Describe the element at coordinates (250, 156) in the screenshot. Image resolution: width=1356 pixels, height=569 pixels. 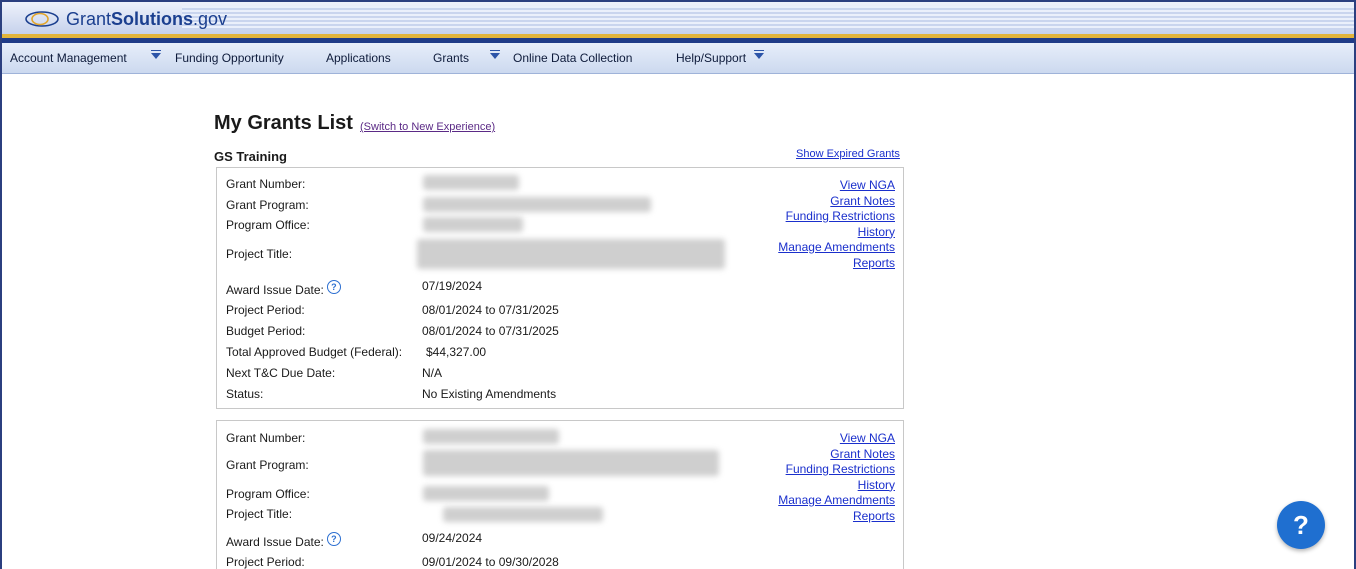
I see `section-title: GS Training` at that location.